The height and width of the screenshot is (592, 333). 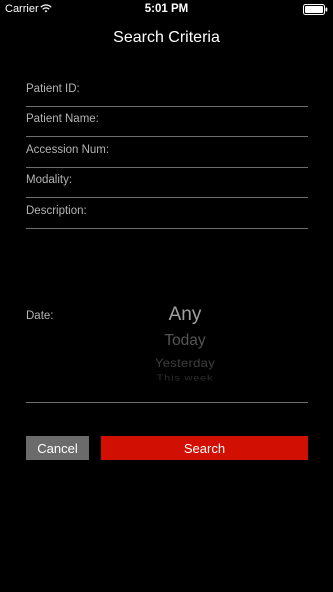 I want to click on date-label: Date:, so click(x=40, y=316).